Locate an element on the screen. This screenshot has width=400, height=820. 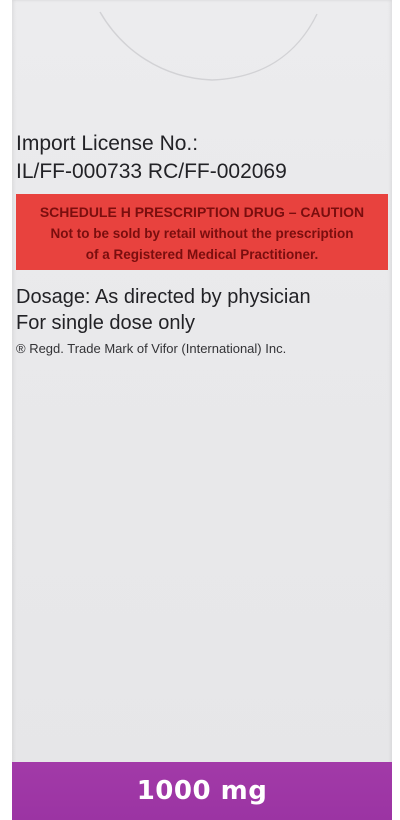
warning-line-2: of a Registered Medical Practitioner. is located at coordinates (202, 254).